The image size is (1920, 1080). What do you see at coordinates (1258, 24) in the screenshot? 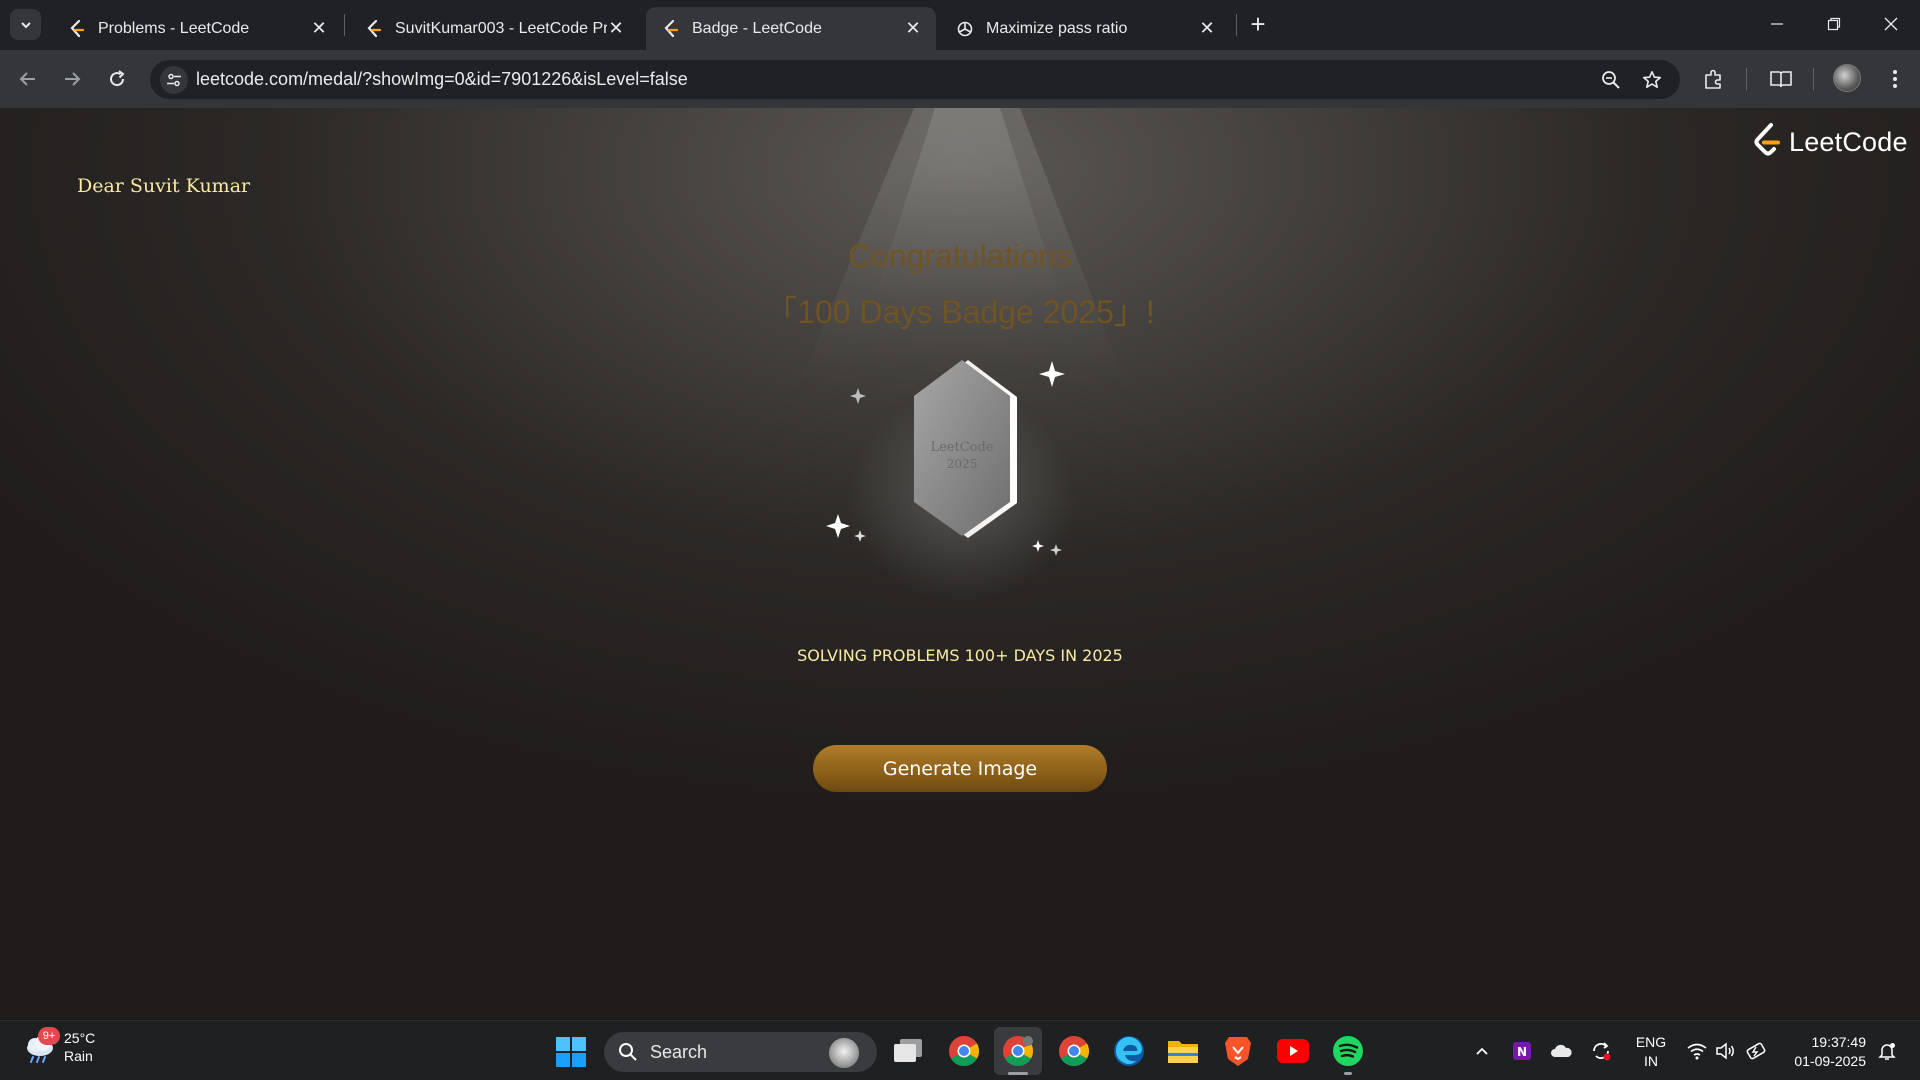
I see `new-tab-button: +` at bounding box center [1258, 24].